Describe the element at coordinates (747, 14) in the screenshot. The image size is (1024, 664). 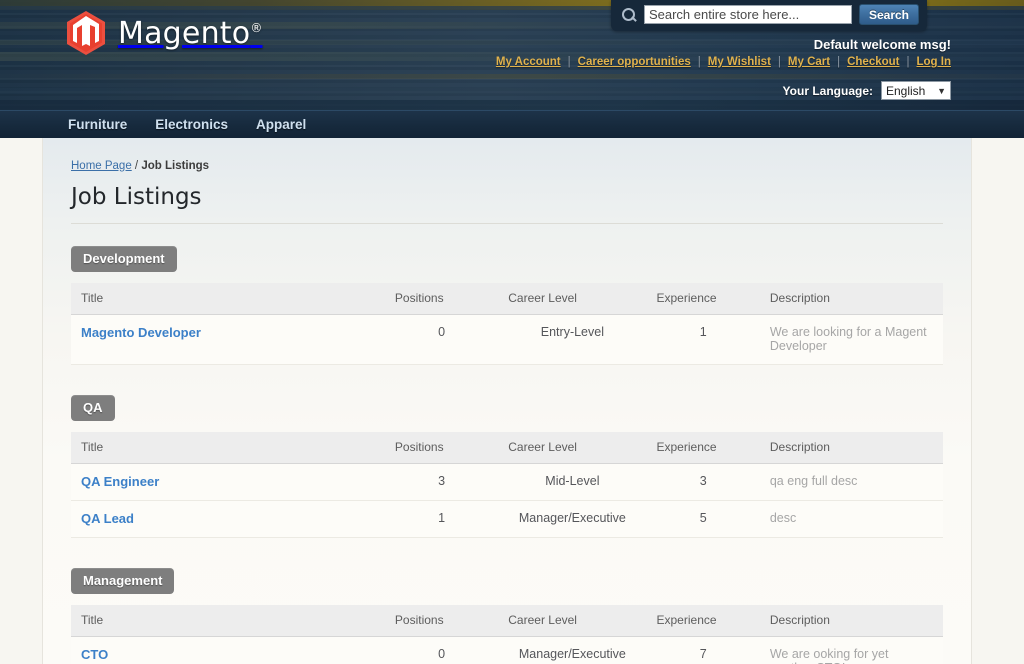
I see `search-input` at that location.